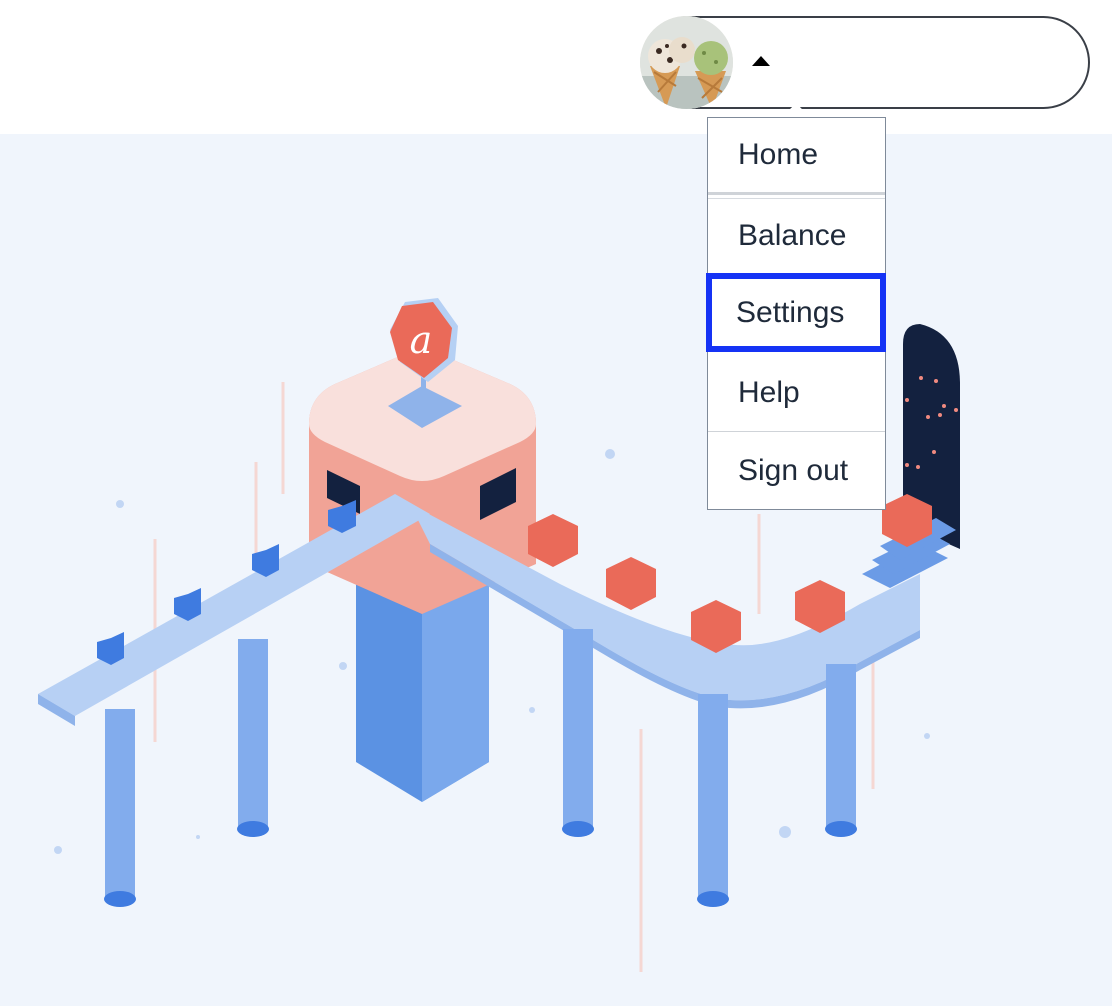 This screenshot has width=1112, height=1006. I want to click on menu-item-label: Help, so click(769, 392).